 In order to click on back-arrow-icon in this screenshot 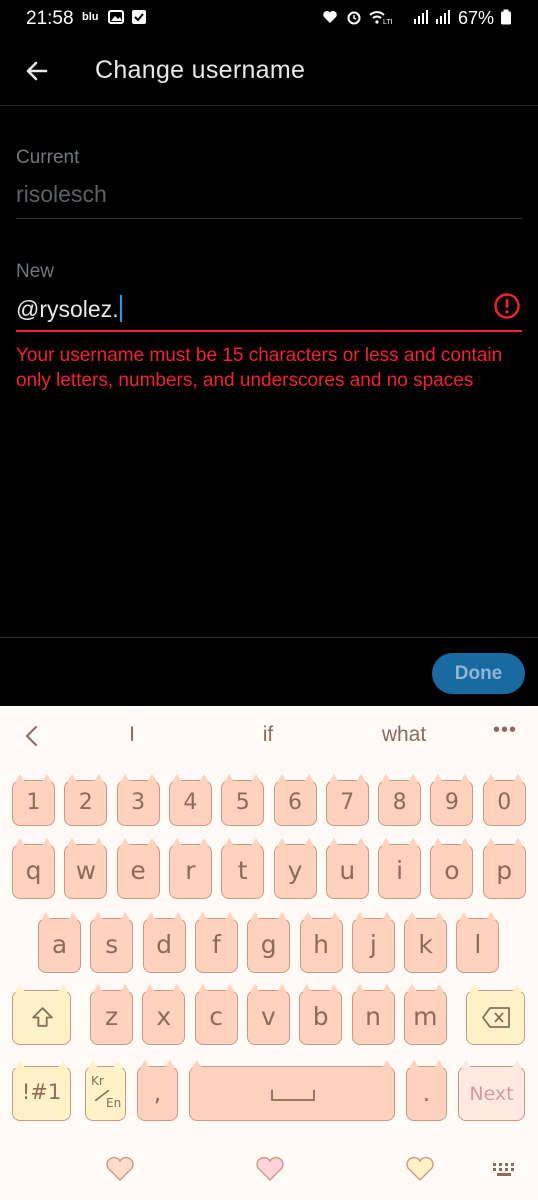, I will do `click(37, 71)`.